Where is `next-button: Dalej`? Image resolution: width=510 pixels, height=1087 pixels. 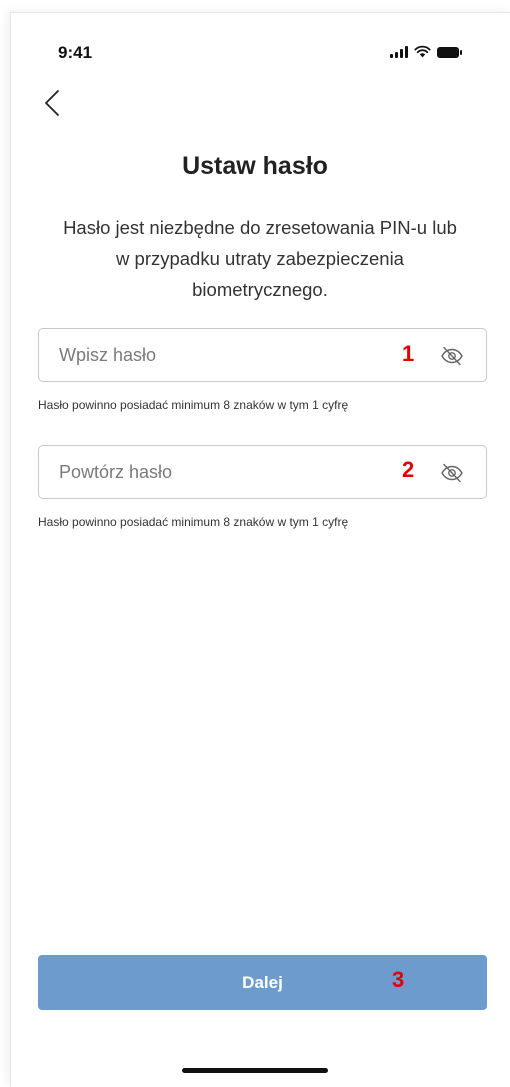
next-button: Dalej is located at coordinates (262, 982).